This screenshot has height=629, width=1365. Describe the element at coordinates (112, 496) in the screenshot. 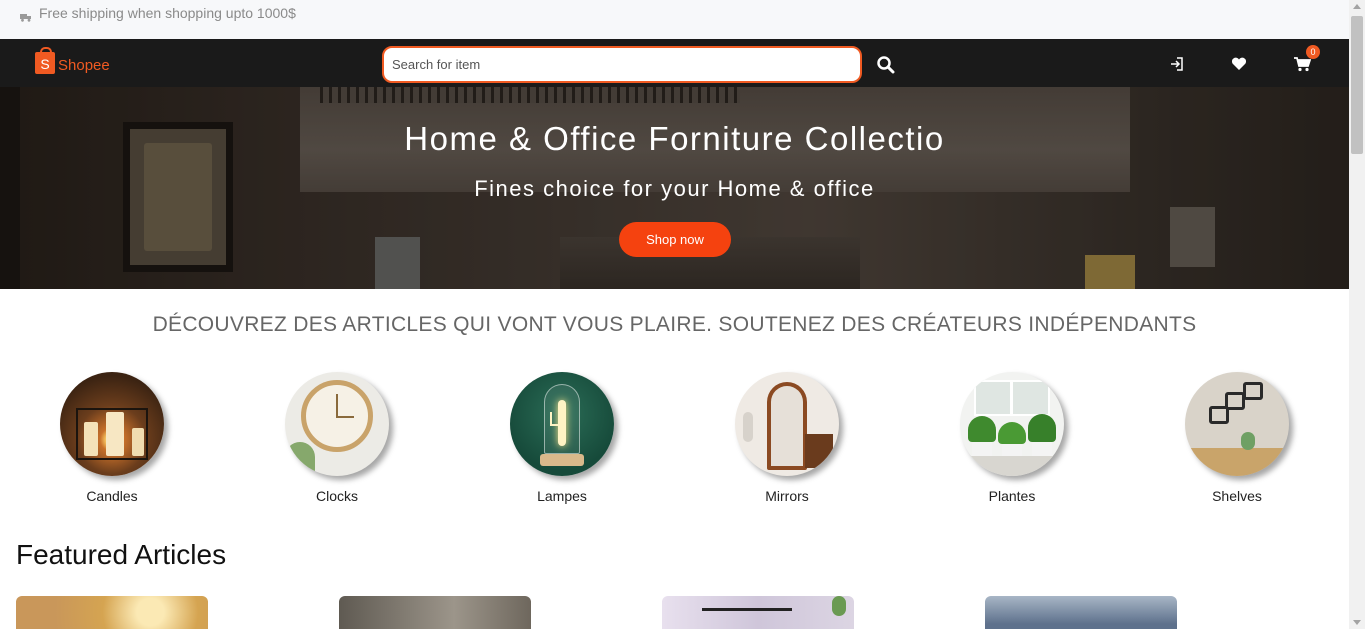

I see `category-label: Candles` at that location.